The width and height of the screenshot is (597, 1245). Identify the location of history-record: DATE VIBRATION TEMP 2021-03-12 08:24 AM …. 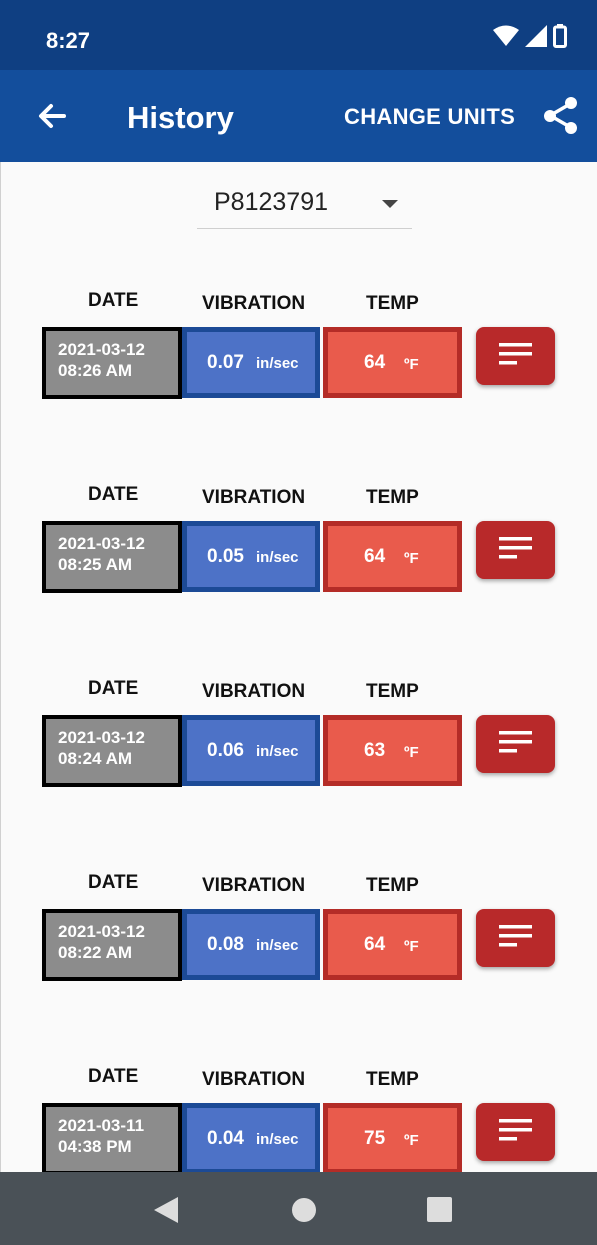
(299, 738).